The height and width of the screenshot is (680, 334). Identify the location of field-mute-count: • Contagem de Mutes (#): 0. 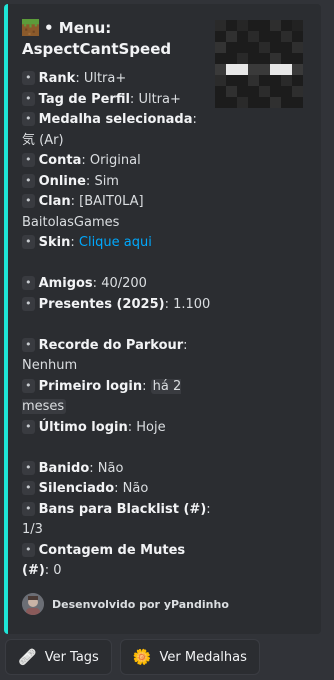
(104, 560).